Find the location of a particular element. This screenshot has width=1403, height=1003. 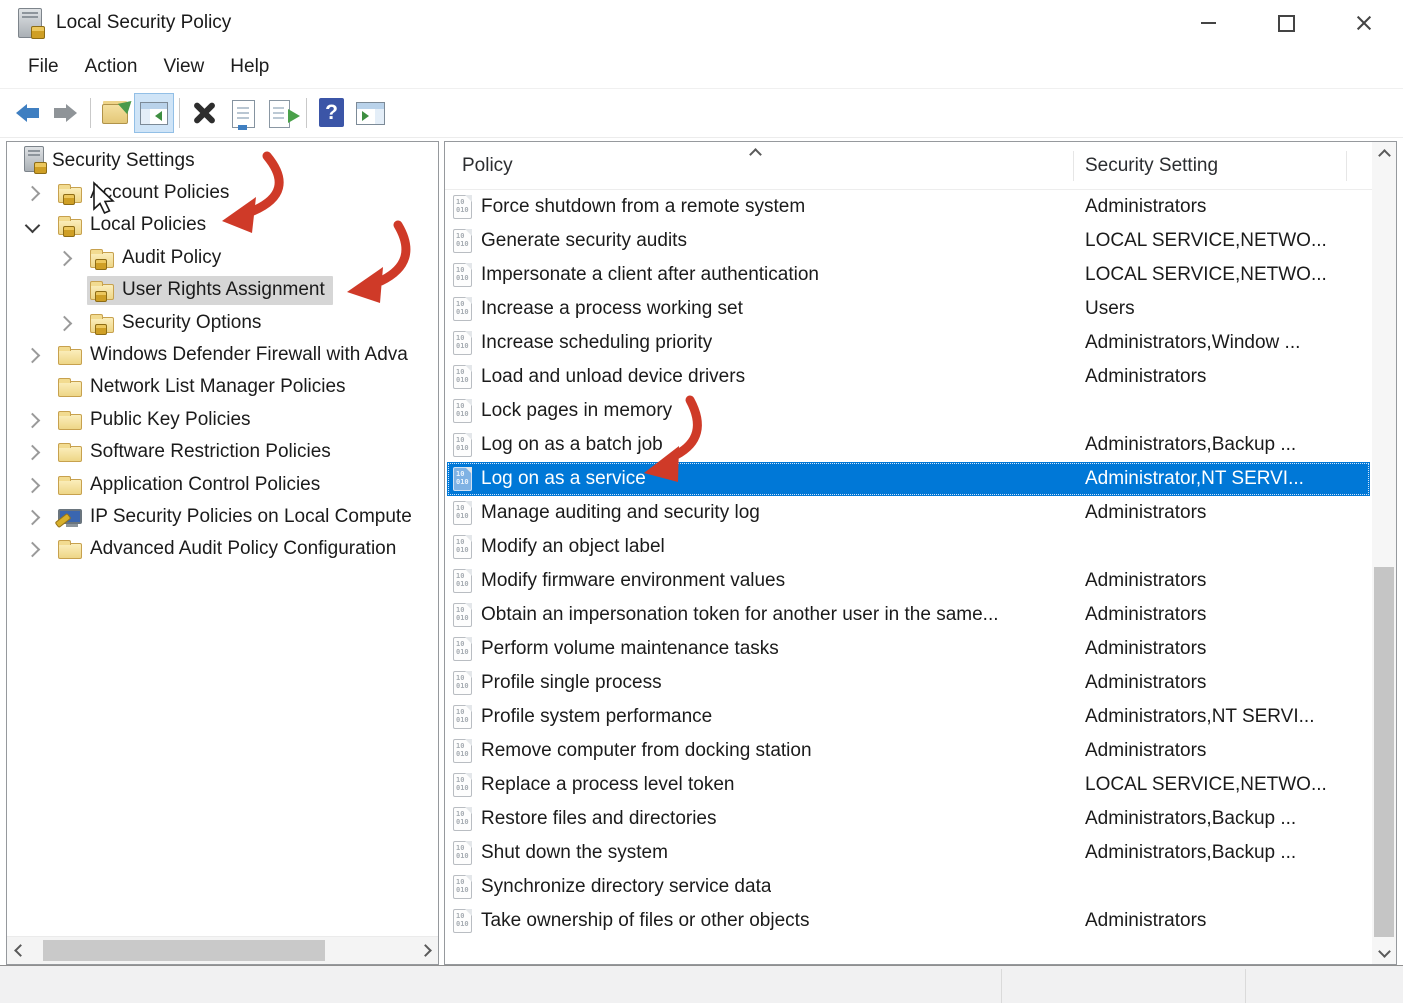

folder-arrow-icon is located at coordinates (116, 113).